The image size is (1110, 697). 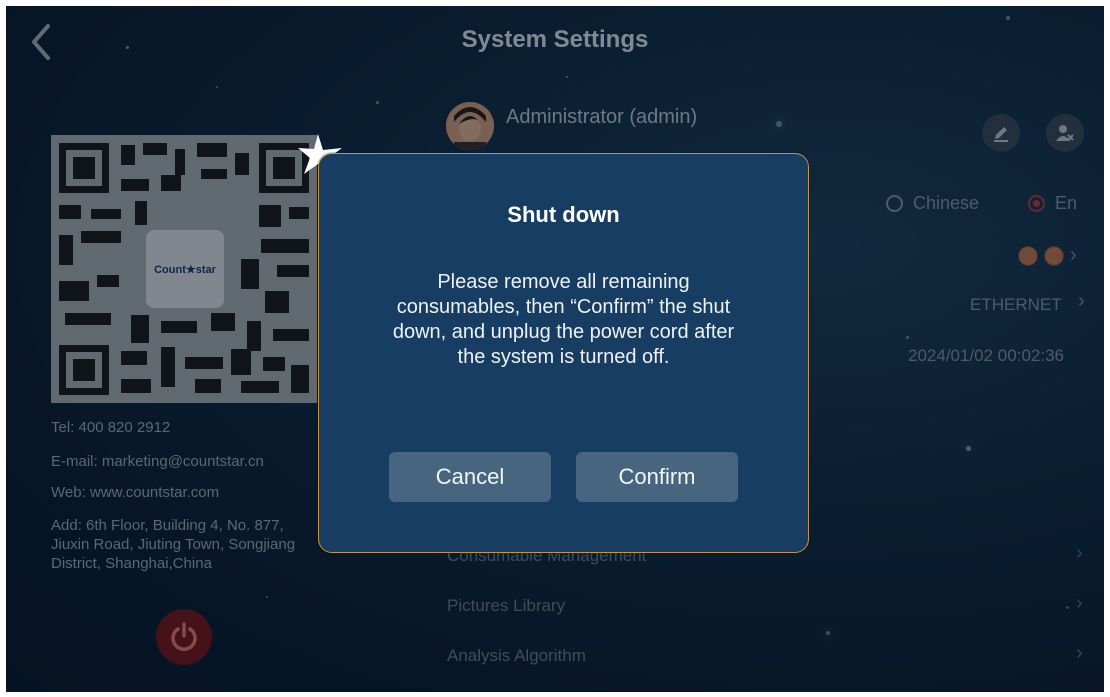 What do you see at coordinates (563, 214) in the screenshot?
I see `dialog-title: Shut down` at bounding box center [563, 214].